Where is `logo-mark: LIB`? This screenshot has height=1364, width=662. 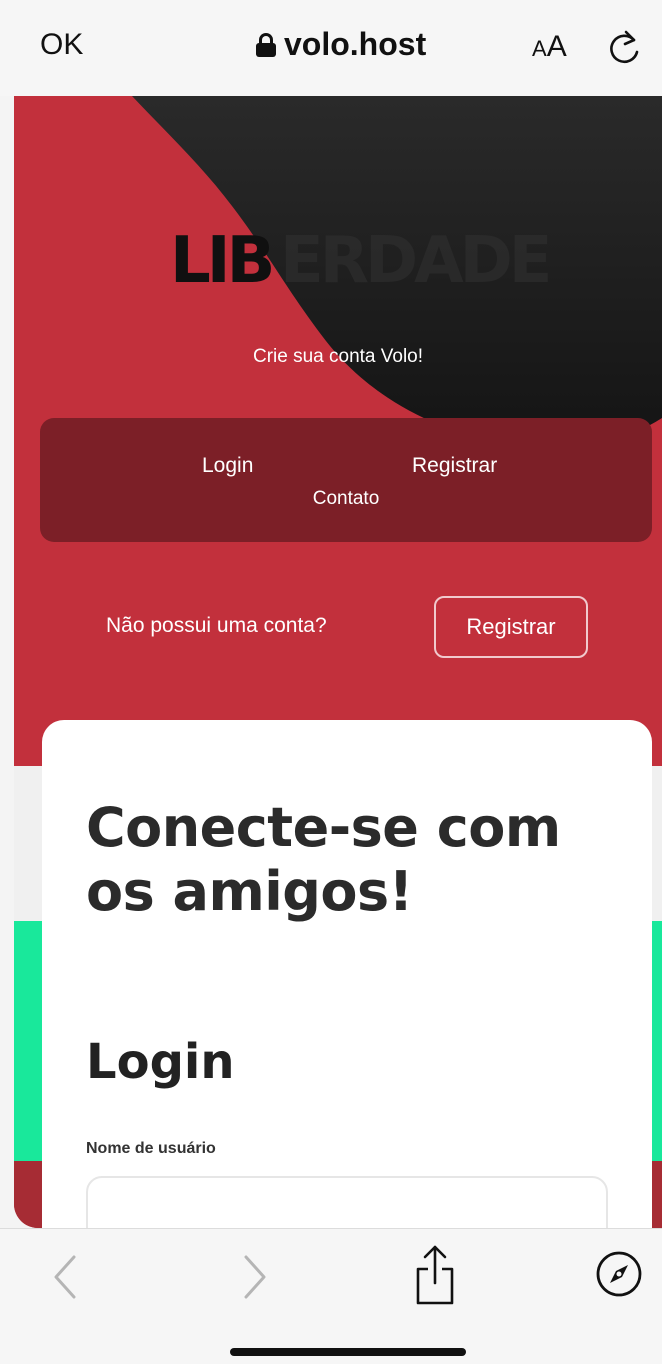 logo-mark: LIB is located at coordinates (222, 261).